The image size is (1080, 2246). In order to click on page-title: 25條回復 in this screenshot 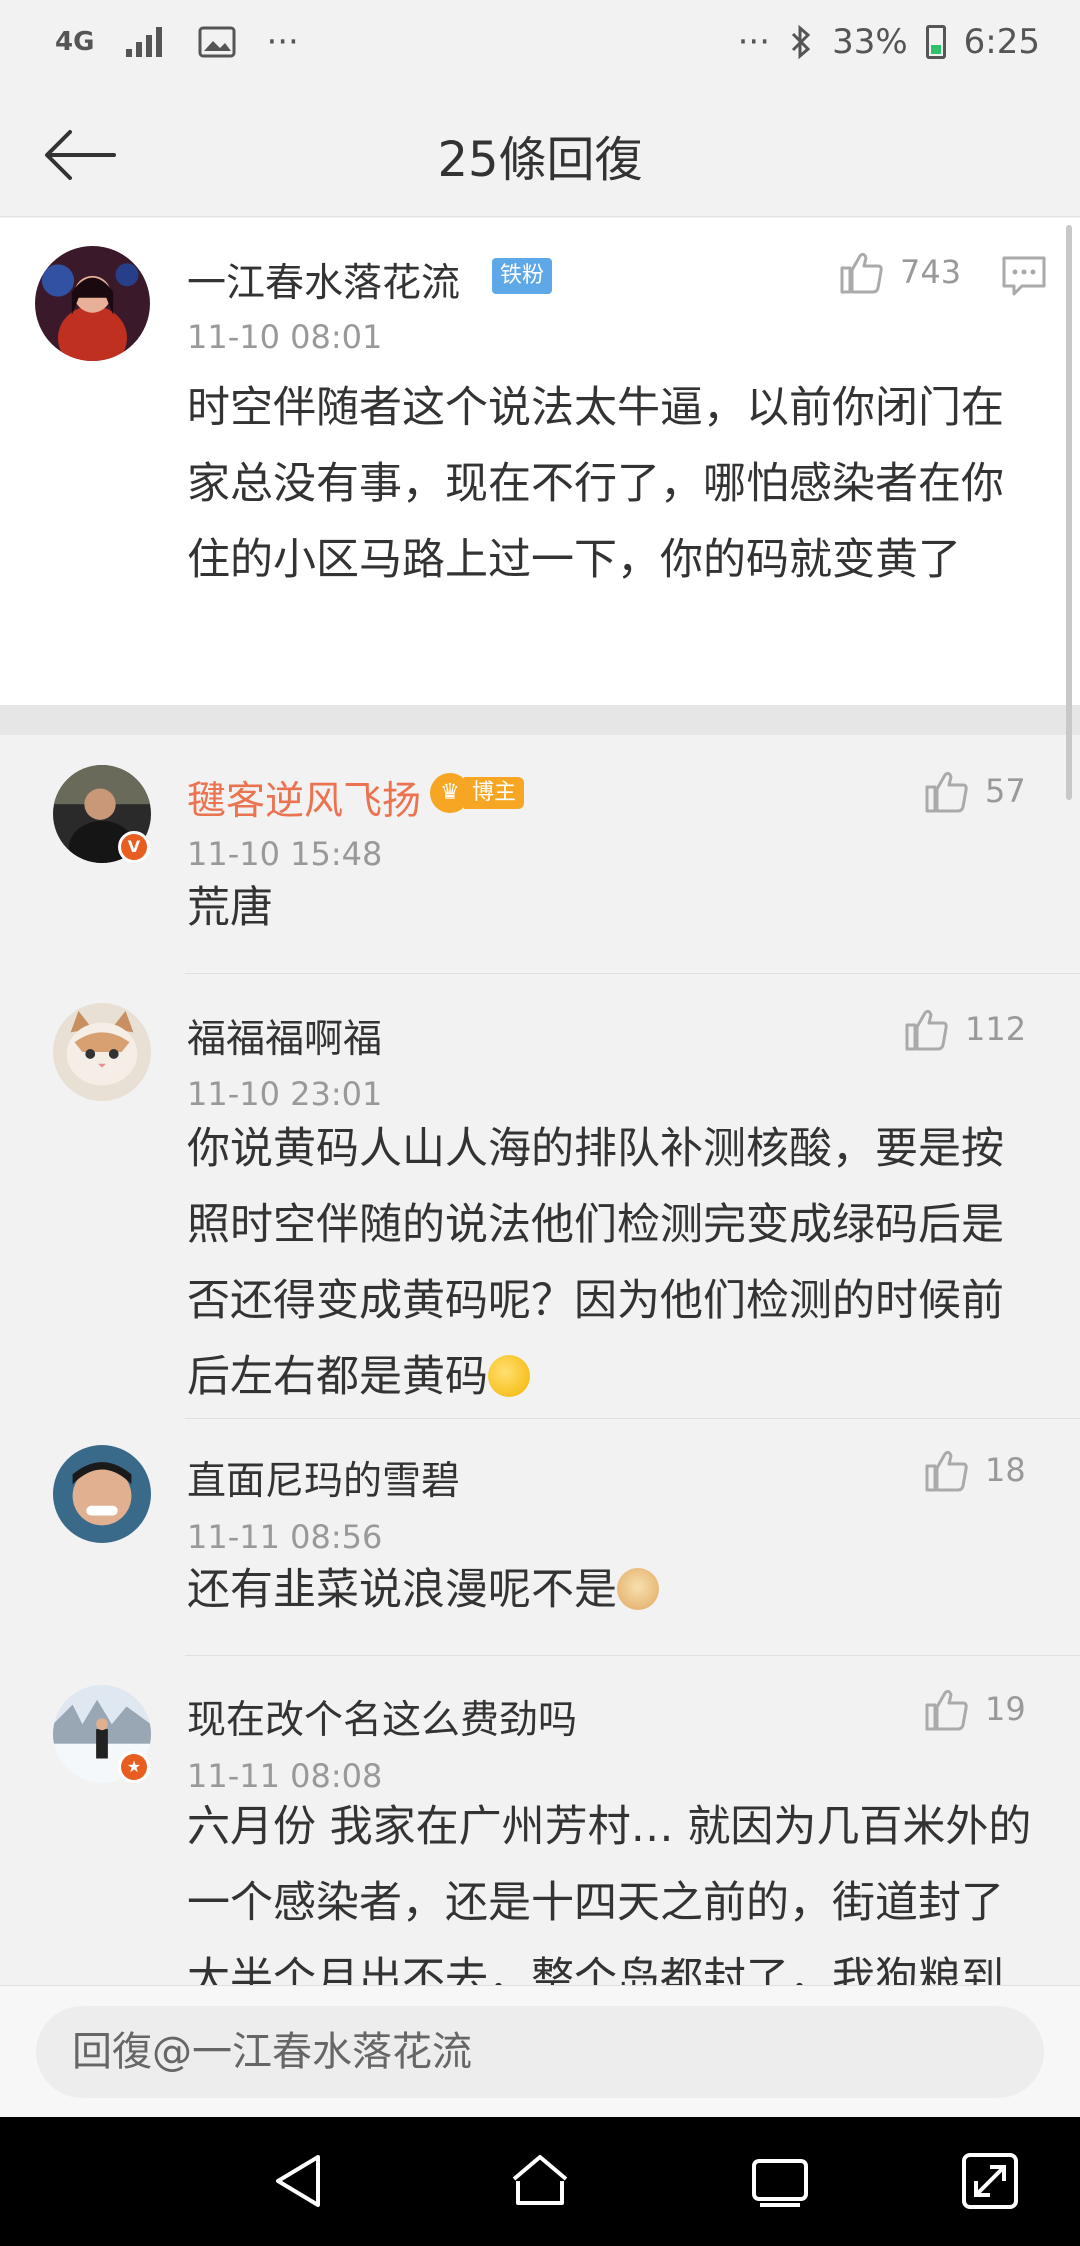, I will do `click(540, 160)`.